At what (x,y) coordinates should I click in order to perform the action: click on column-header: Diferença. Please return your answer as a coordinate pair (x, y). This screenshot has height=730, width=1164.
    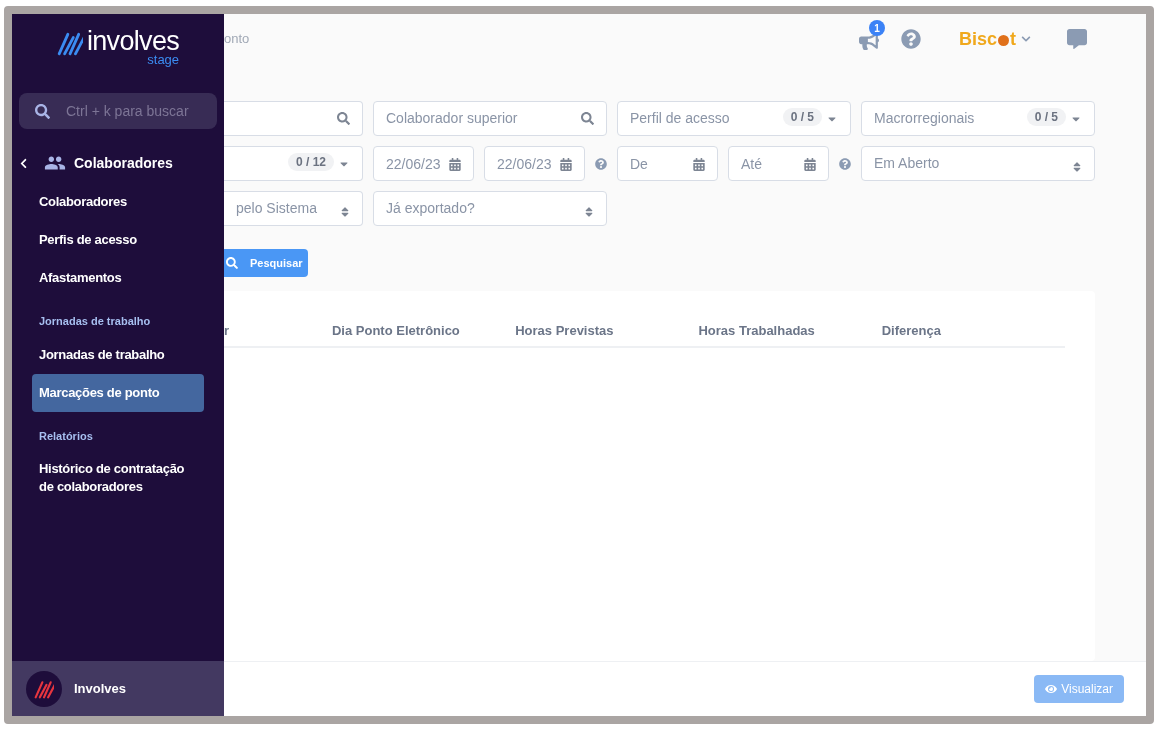
    Looking at the image, I should click on (911, 331).